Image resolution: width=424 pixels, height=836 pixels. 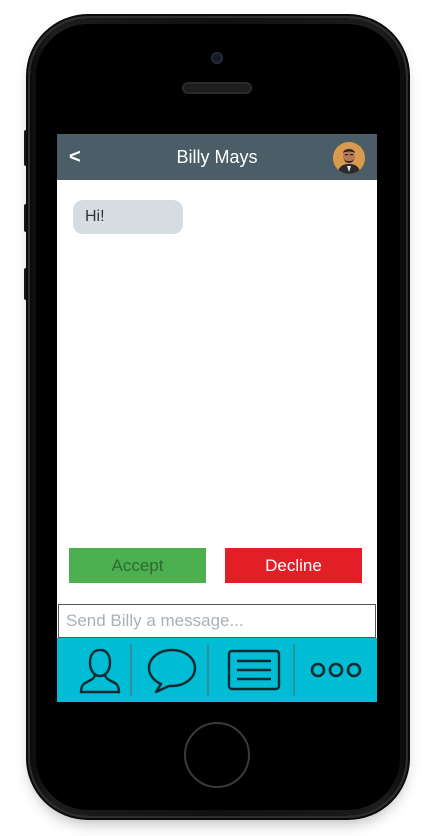 I want to click on accept-button: Accept, so click(x=137, y=565).